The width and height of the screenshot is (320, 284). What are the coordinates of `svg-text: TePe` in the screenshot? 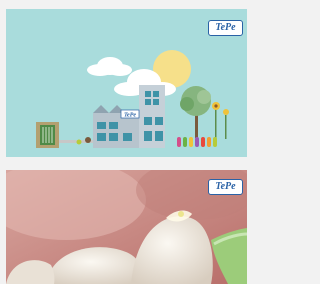 It's located at (130, 115).